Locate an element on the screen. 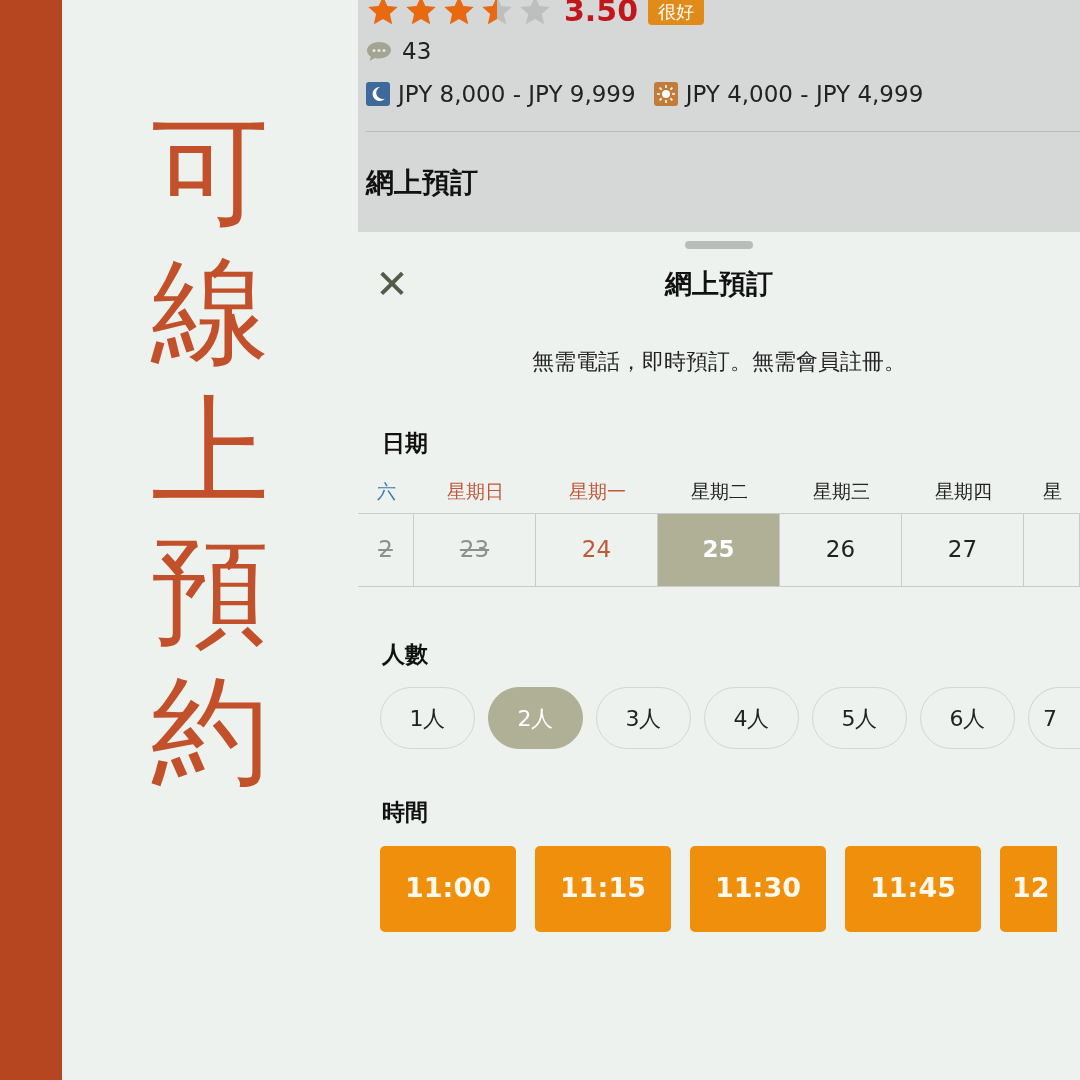 This screenshot has height=1080, width=1080. weekday-label: 六 is located at coordinates (386, 491).